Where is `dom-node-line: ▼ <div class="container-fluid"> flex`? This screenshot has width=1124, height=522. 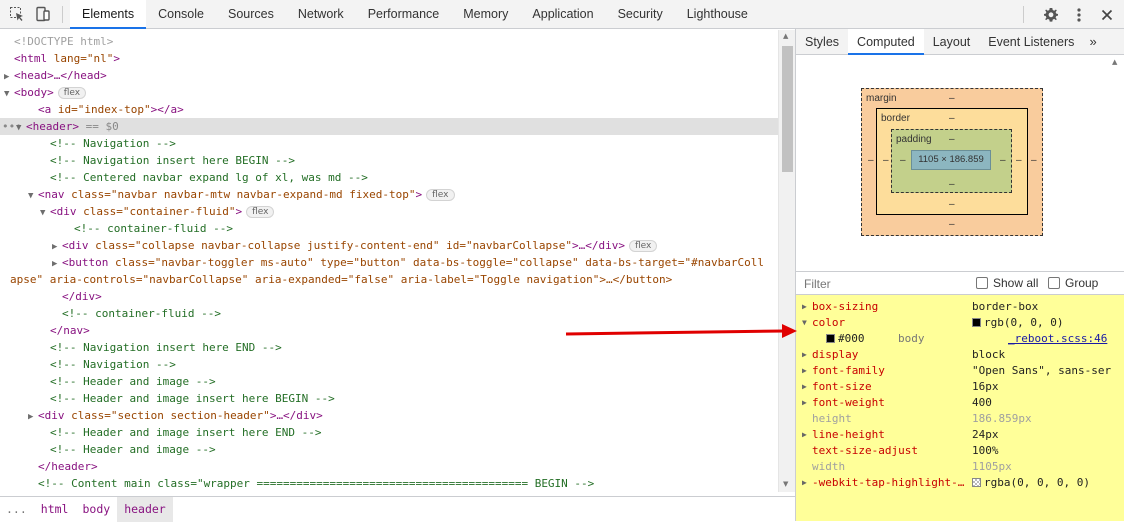 dom-node-line: ▼ <div class="container-fluid"> flex is located at coordinates (389, 211).